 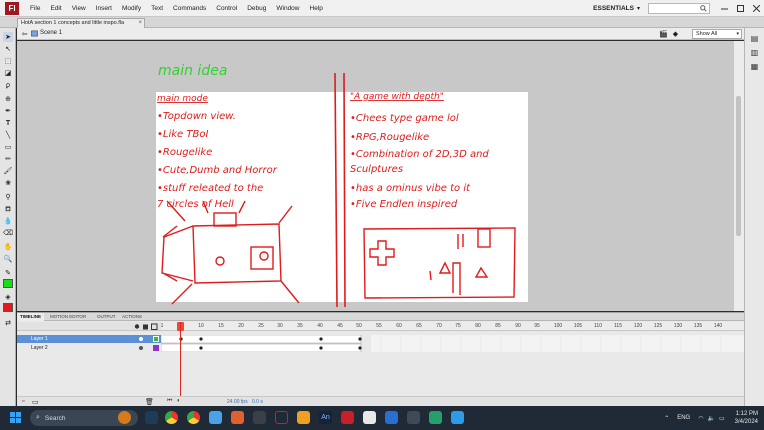 What do you see at coordinates (8, 171) in the screenshot?
I see `brush-tool-icon: 🖌` at bounding box center [8, 171].